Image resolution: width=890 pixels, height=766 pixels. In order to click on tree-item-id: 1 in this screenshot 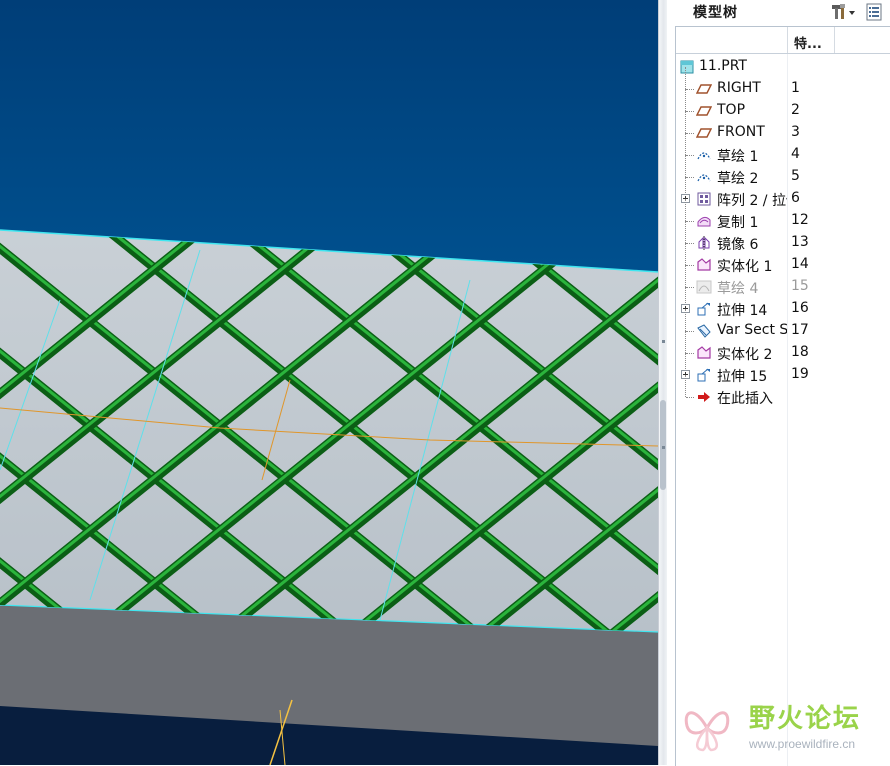, I will do `click(795, 88)`.